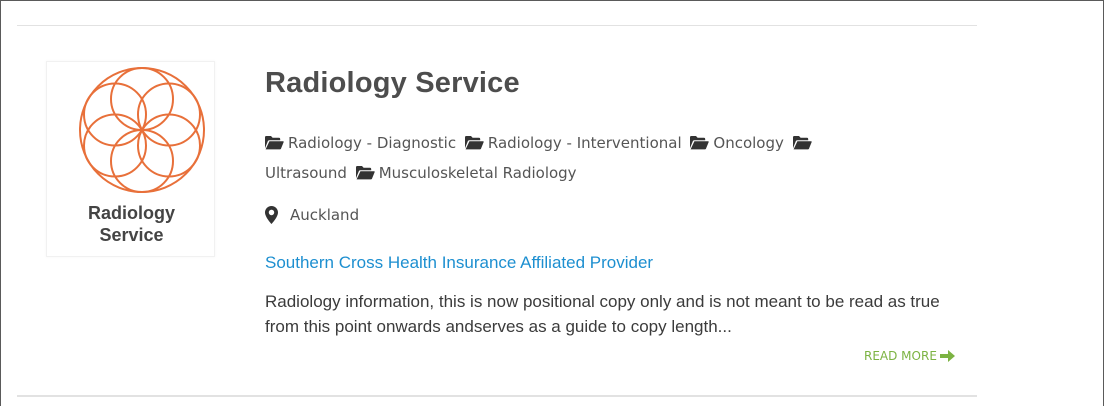 Image resolution: width=1104 pixels, height=406 pixels. I want to click on category-label: Ultrasound, so click(306, 173).